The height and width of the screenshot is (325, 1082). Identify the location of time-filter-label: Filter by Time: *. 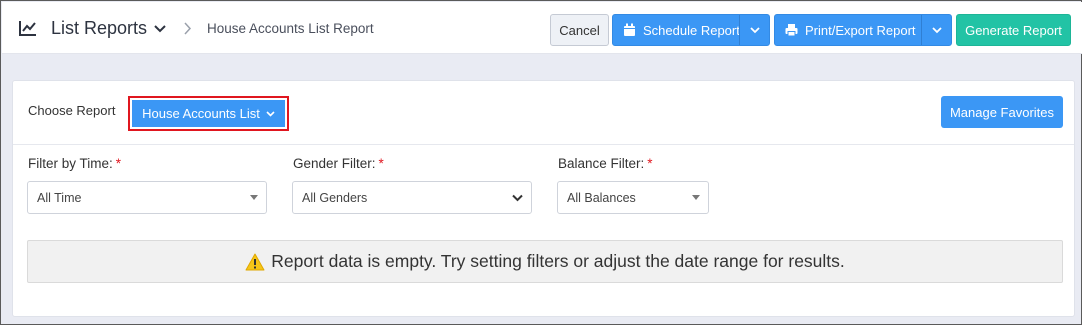
(74, 163).